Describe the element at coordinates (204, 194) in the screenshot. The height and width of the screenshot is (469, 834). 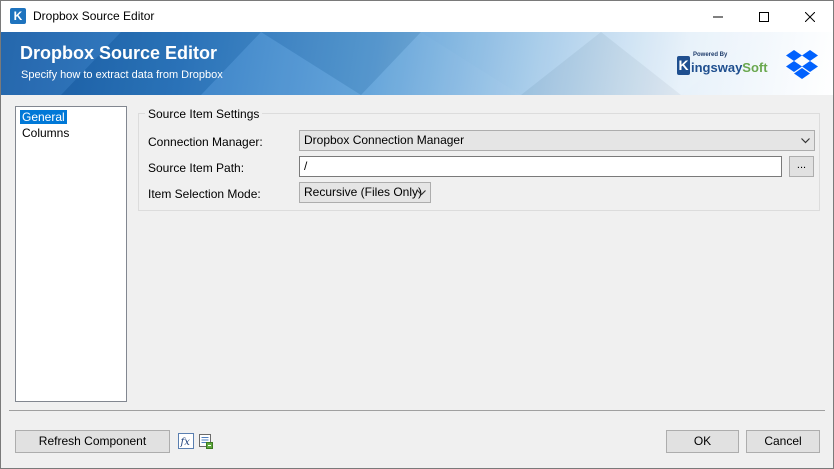
I see `item-selection-mode-label: Item Selection Mode:` at that location.